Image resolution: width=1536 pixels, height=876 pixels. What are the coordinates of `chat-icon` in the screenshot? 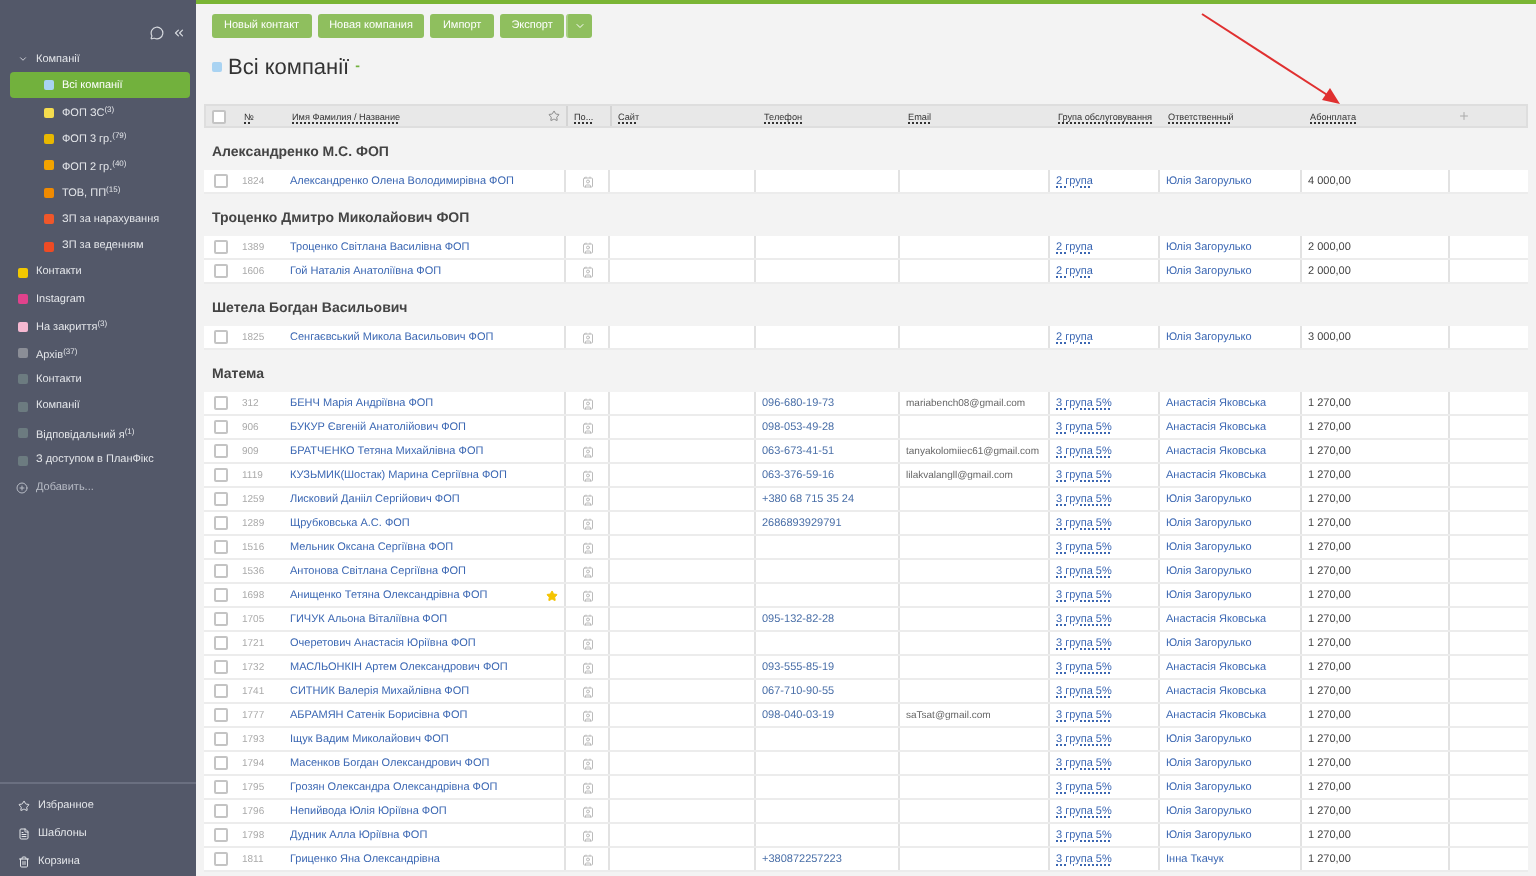 It's located at (157, 32).